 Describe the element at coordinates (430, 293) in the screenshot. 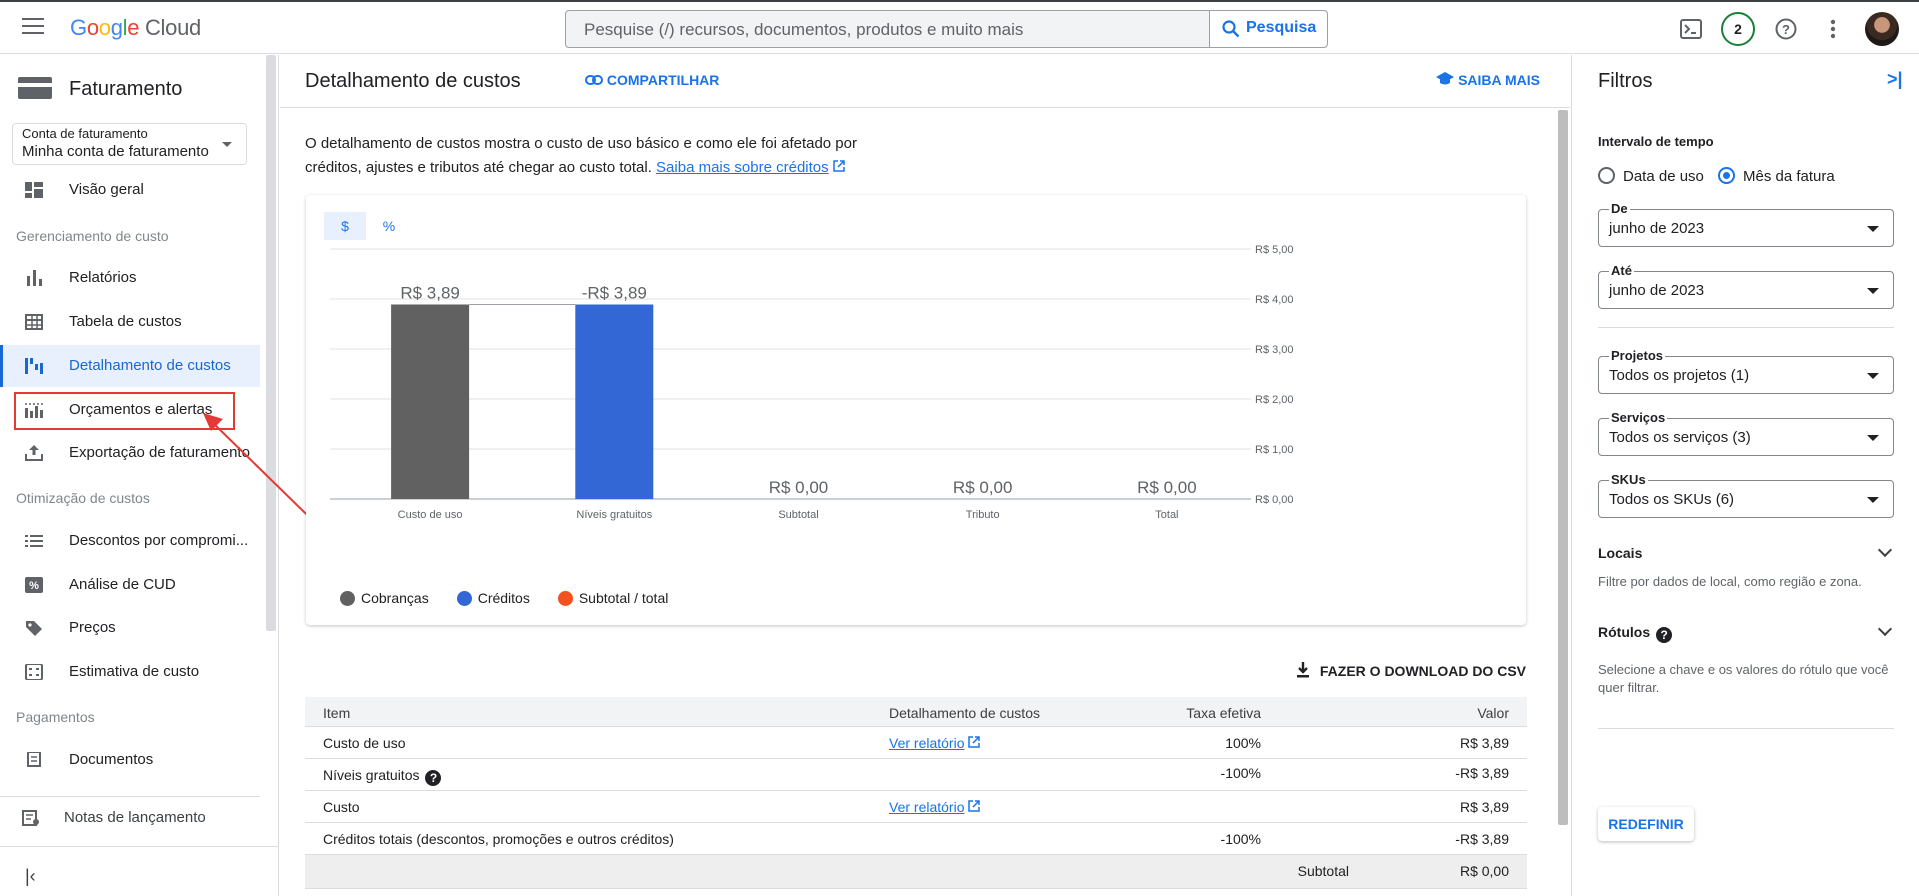

I see `data-label: R$ 3,89` at that location.